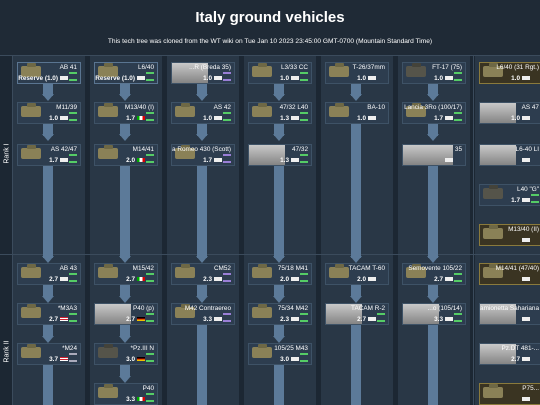 The image size is (540, 405). I want to click on battle-rating: 2.0, so click(130, 160).